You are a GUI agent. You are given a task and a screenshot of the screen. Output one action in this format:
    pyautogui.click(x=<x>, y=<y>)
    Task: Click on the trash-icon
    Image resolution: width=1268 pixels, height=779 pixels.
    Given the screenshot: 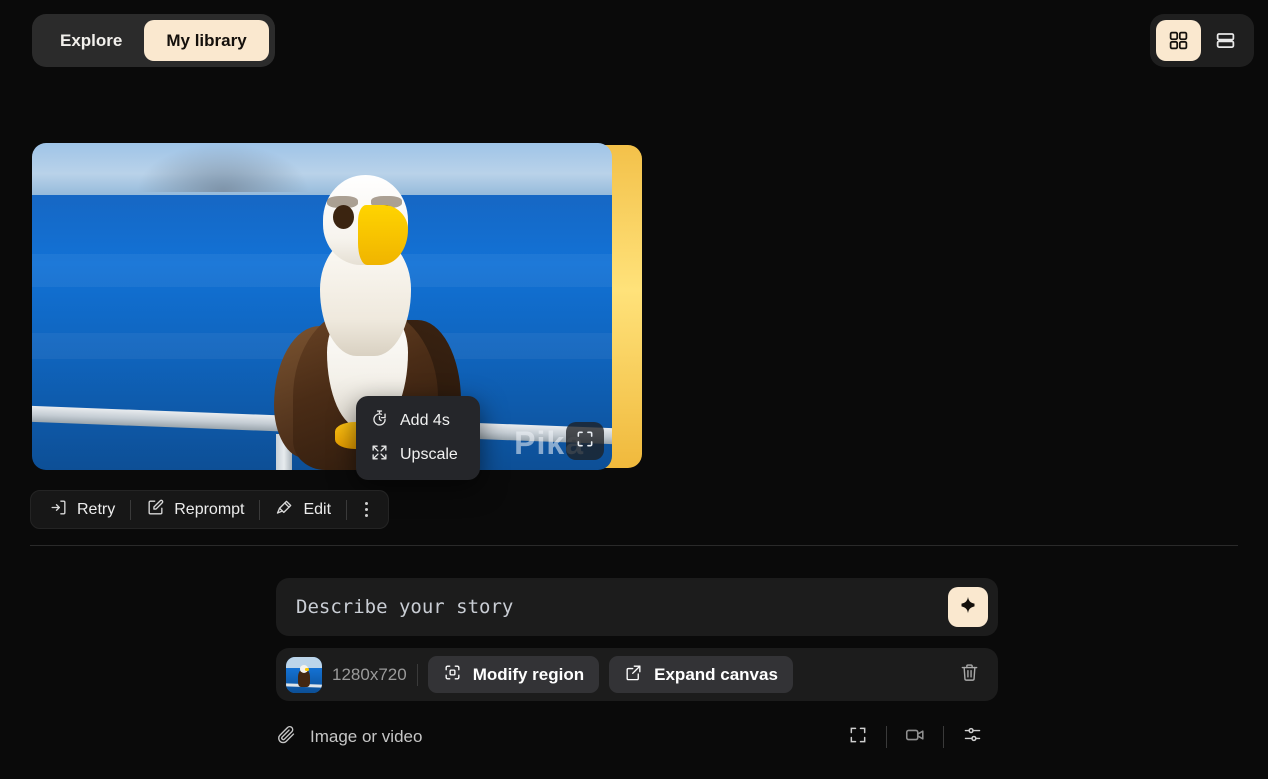 What is the action you would take?
    pyautogui.click(x=969, y=675)
    